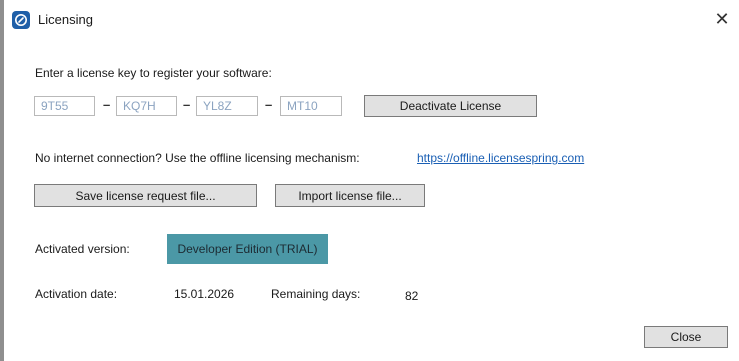  I want to click on licensing-app-icon, so click(21, 20).